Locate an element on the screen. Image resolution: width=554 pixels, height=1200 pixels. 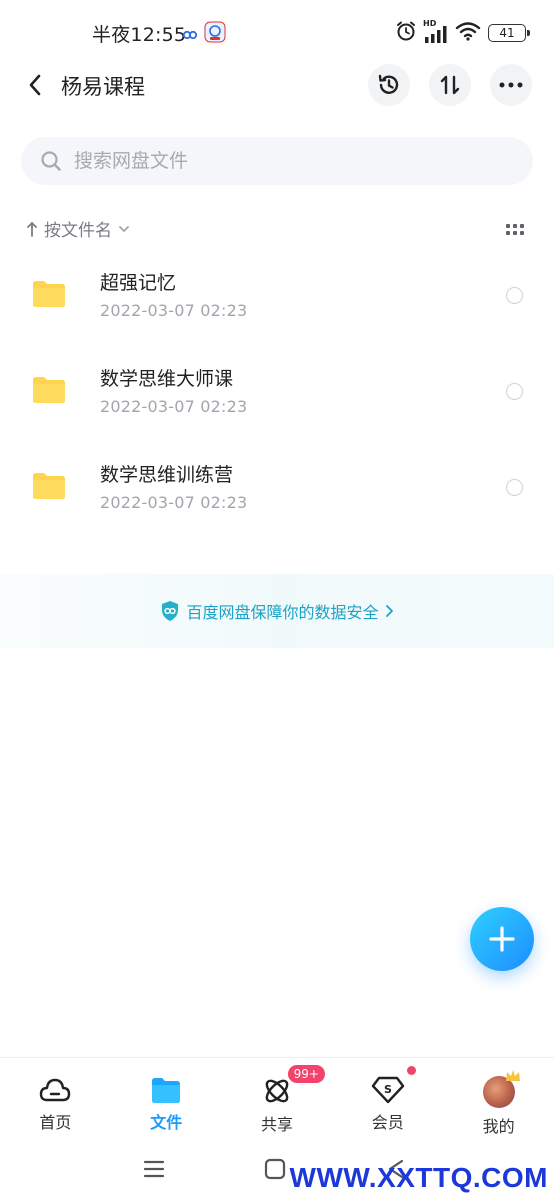
tab-me: 我的 is located at coordinates (498, 1098).